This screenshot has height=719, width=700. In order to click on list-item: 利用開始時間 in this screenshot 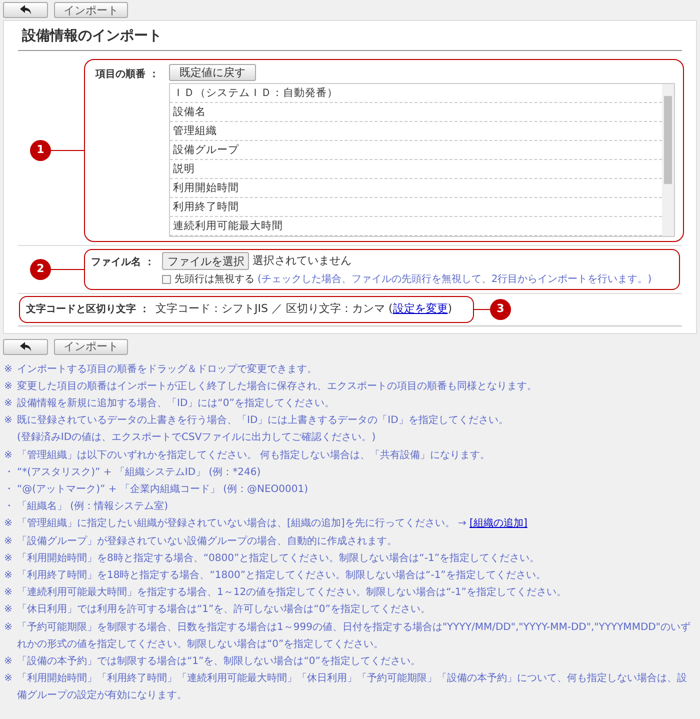, I will do `click(416, 188)`.